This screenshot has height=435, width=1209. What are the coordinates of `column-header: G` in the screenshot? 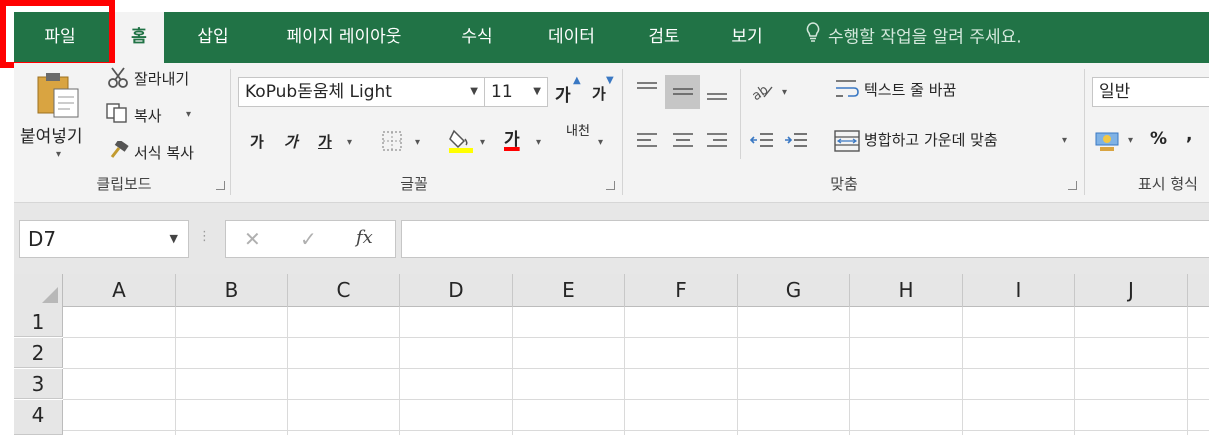 It's located at (794, 290).